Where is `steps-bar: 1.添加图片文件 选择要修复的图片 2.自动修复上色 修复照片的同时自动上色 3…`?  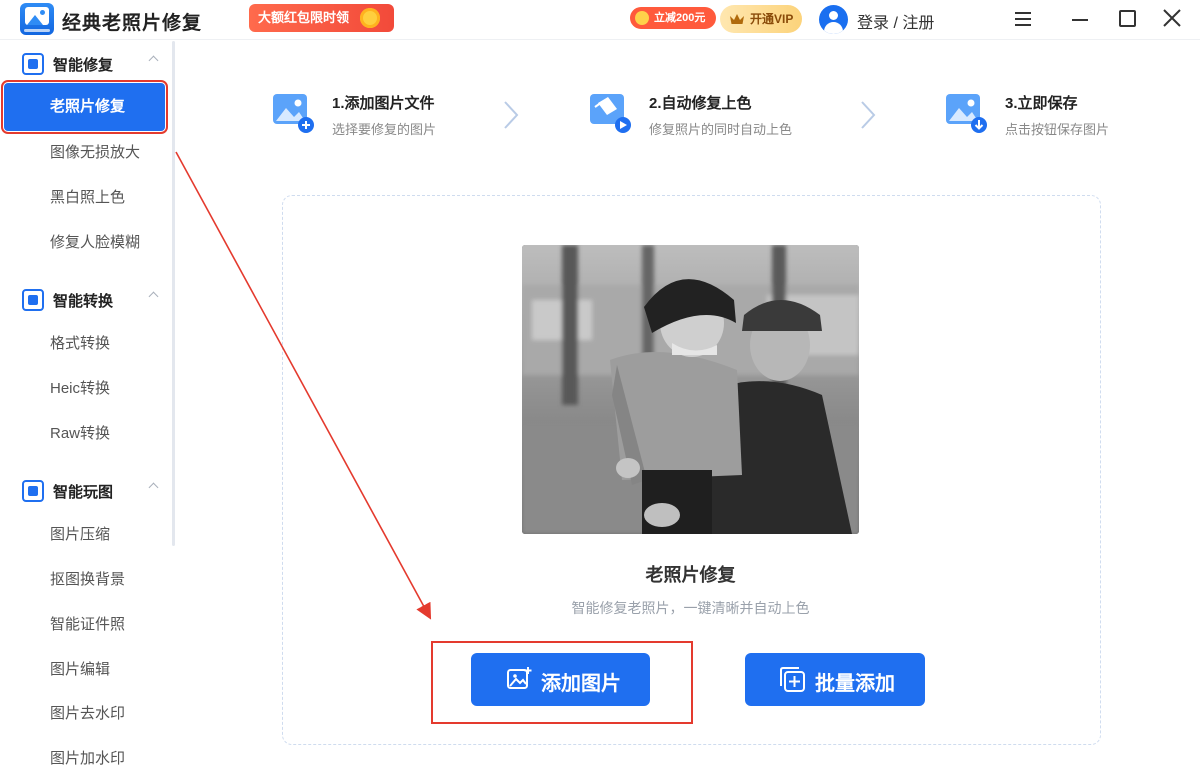 steps-bar: 1.添加图片文件 选择要修复的图片 2.自动修复上色 修复照片的同时自动上色 3… is located at coordinates (688, 101).